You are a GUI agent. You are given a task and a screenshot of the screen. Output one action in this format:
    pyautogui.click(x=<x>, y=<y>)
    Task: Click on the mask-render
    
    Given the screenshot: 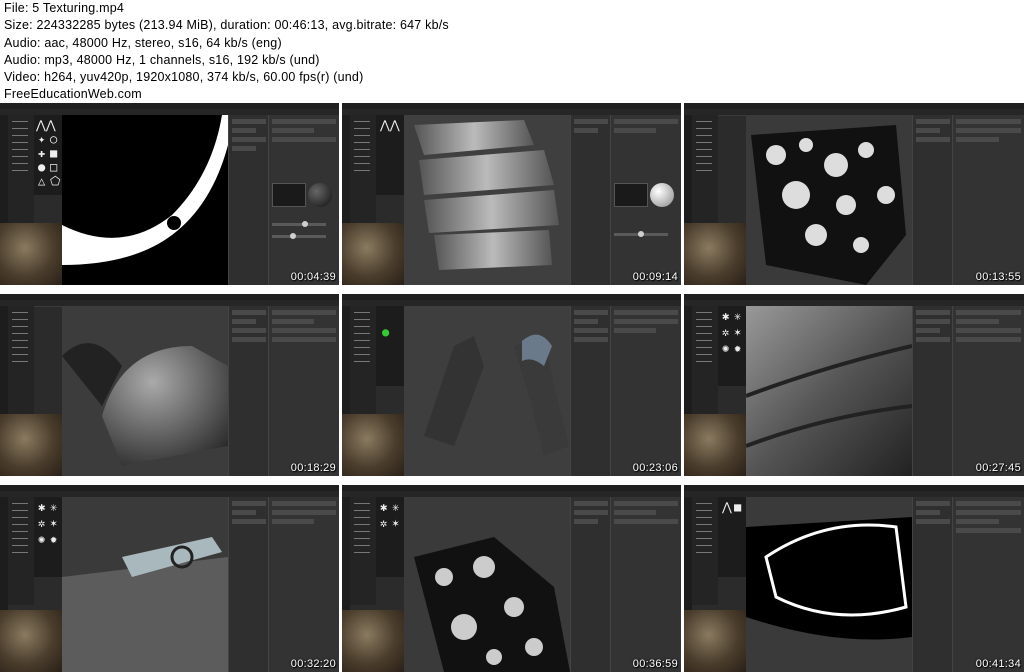 What is the action you would take?
    pyautogui.click(x=145, y=190)
    